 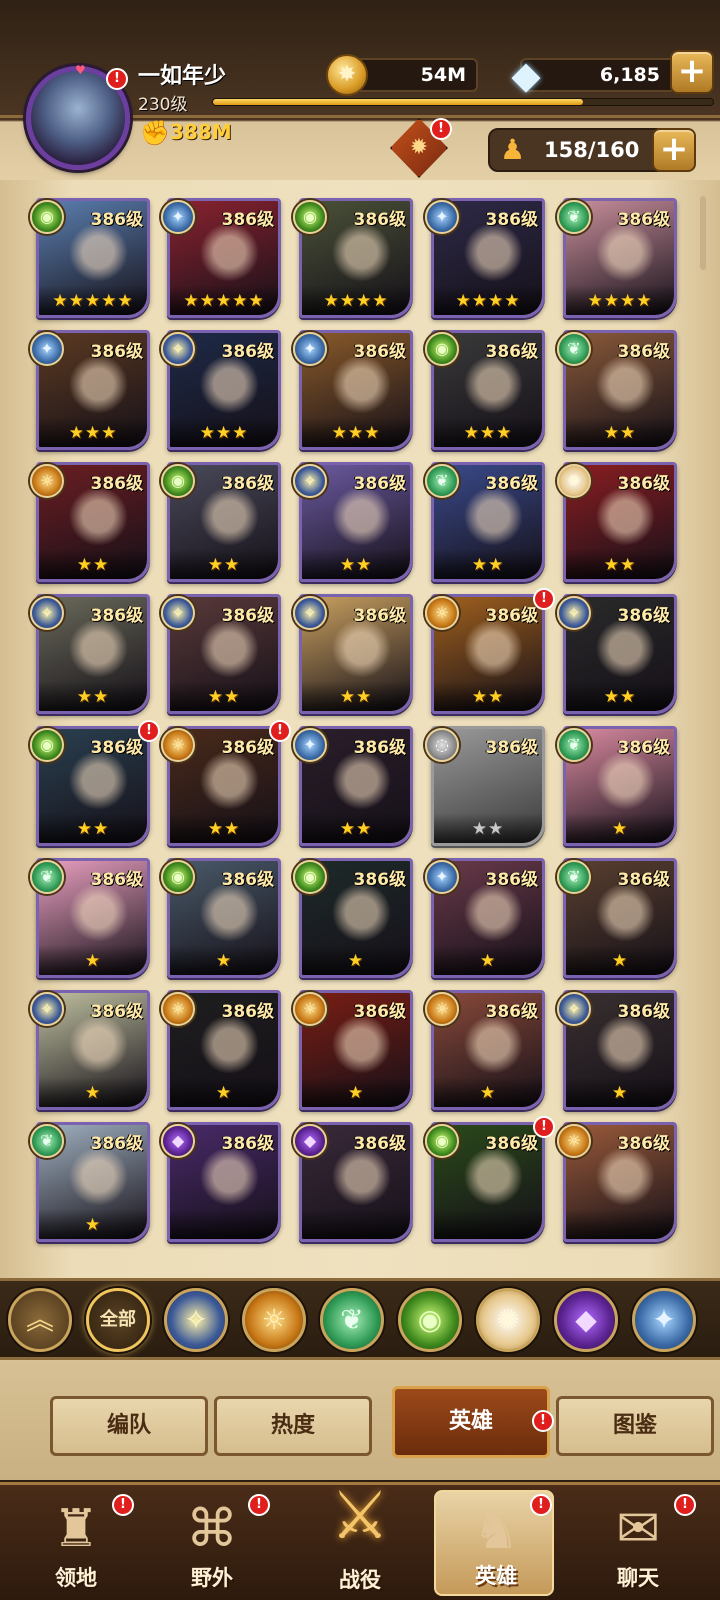 What do you see at coordinates (196, 1320) in the screenshot?
I see `filter-lightbearer-button: ✧` at bounding box center [196, 1320].